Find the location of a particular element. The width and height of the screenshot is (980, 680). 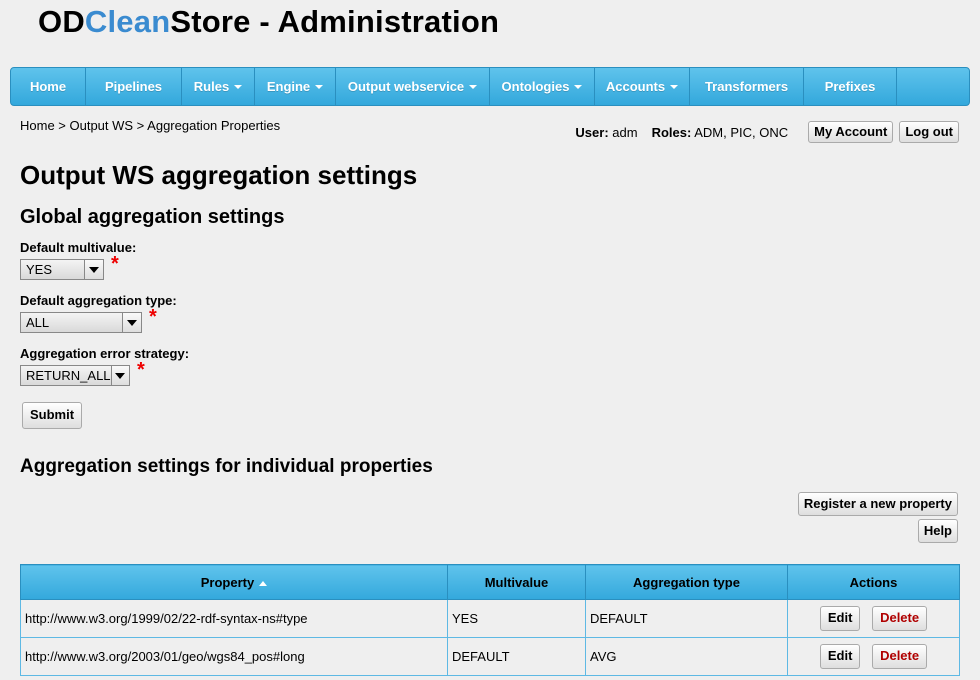

app-title-prefix: OD is located at coordinates (61, 21).